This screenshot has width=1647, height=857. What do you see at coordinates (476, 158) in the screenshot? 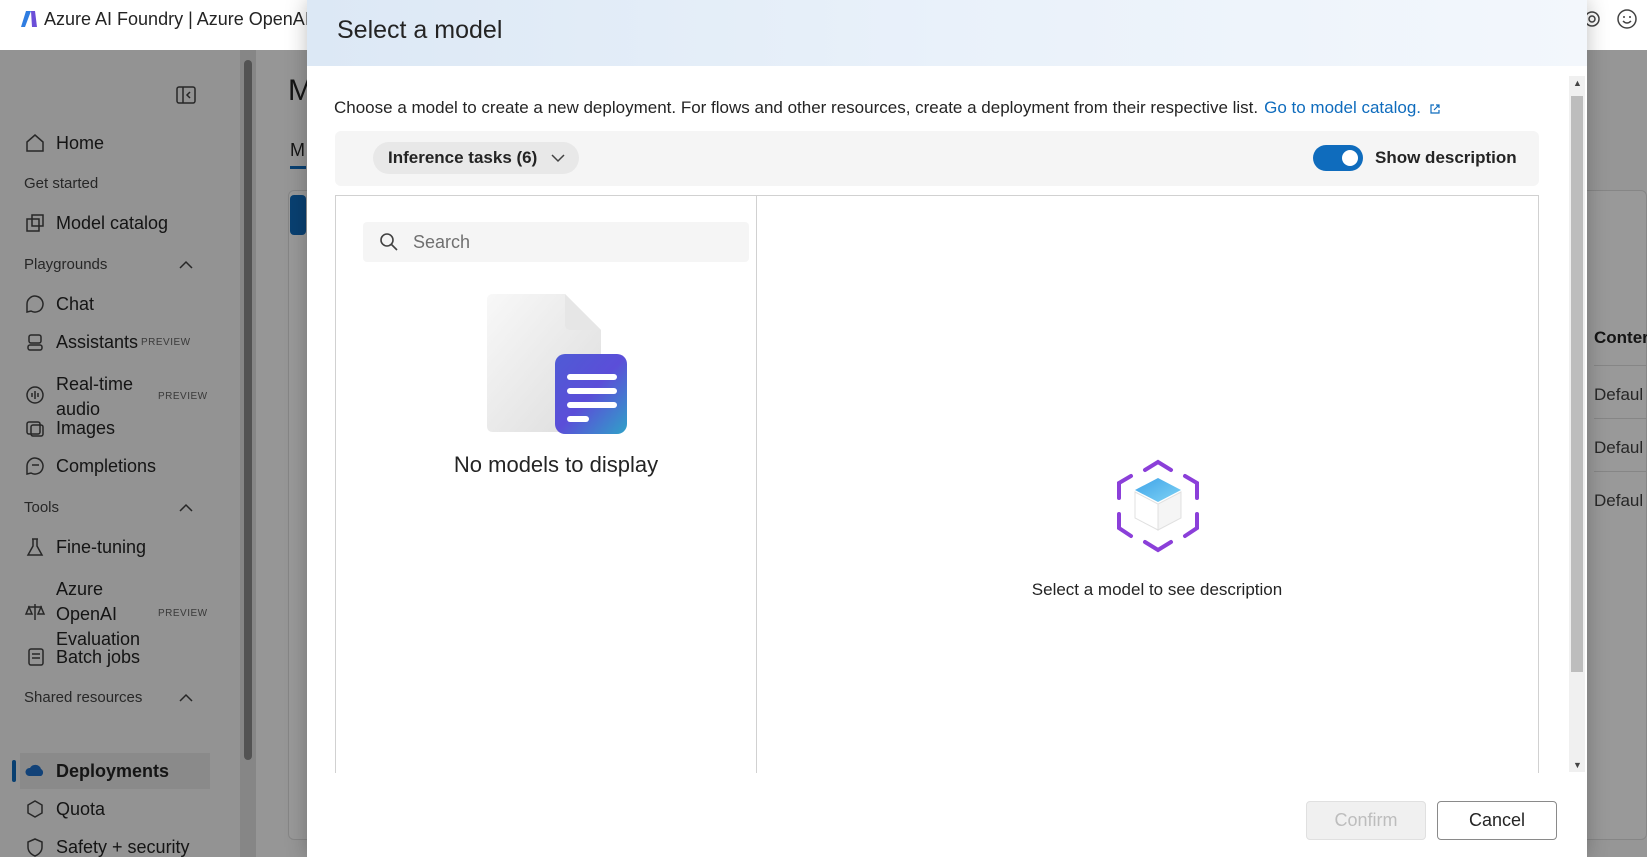
I see `inference-tasks-filter: Inference tasks (6)` at bounding box center [476, 158].